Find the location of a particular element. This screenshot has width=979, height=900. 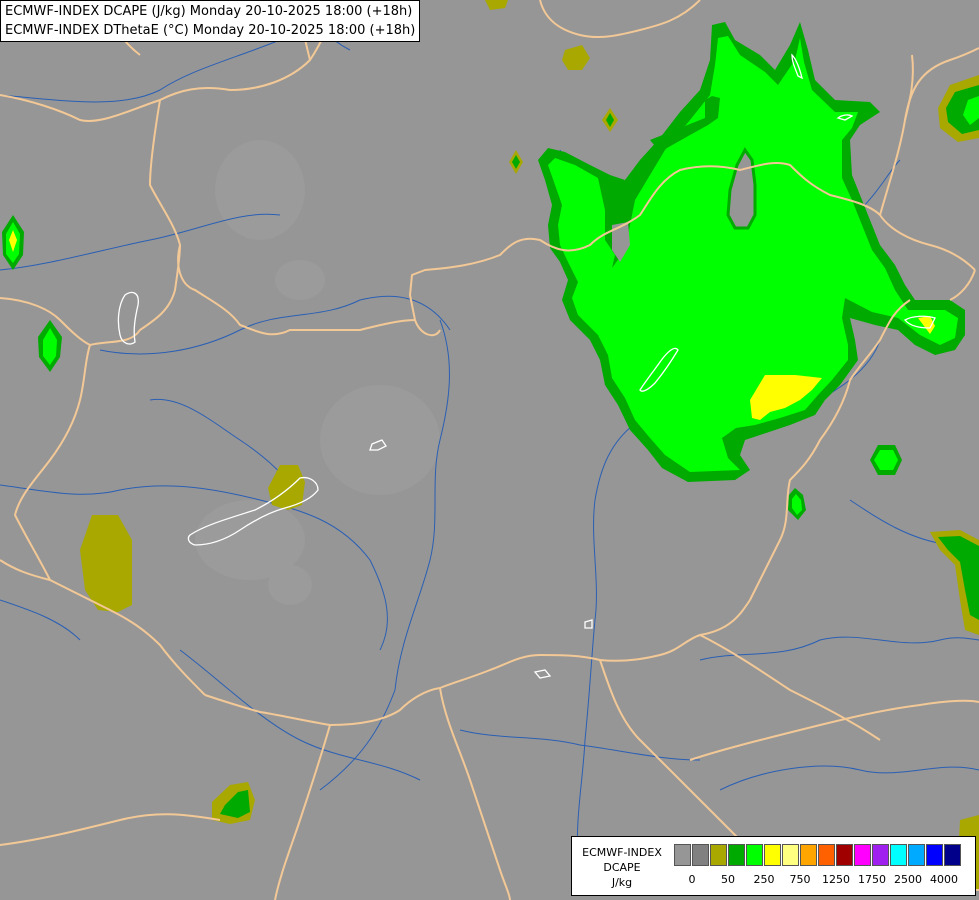

legend-unit: J/kg is located at coordinates (622, 882).